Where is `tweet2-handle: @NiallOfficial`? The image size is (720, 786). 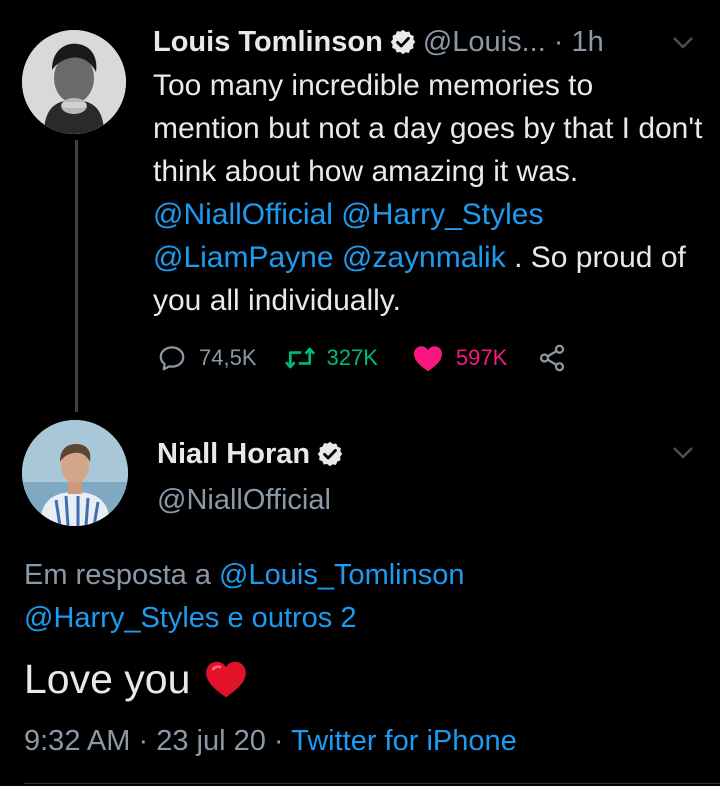 tweet2-handle: @NiallOfficial is located at coordinates (244, 500).